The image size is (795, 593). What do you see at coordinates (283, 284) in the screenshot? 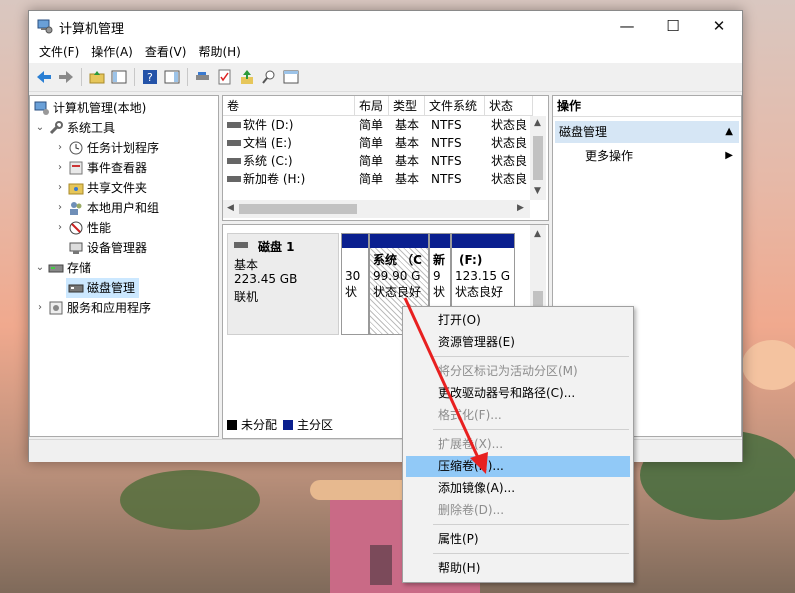
I see `disk-1-label: 磁盘 1 基本 223.45 GB 联机` at bounding box center [283, 284].